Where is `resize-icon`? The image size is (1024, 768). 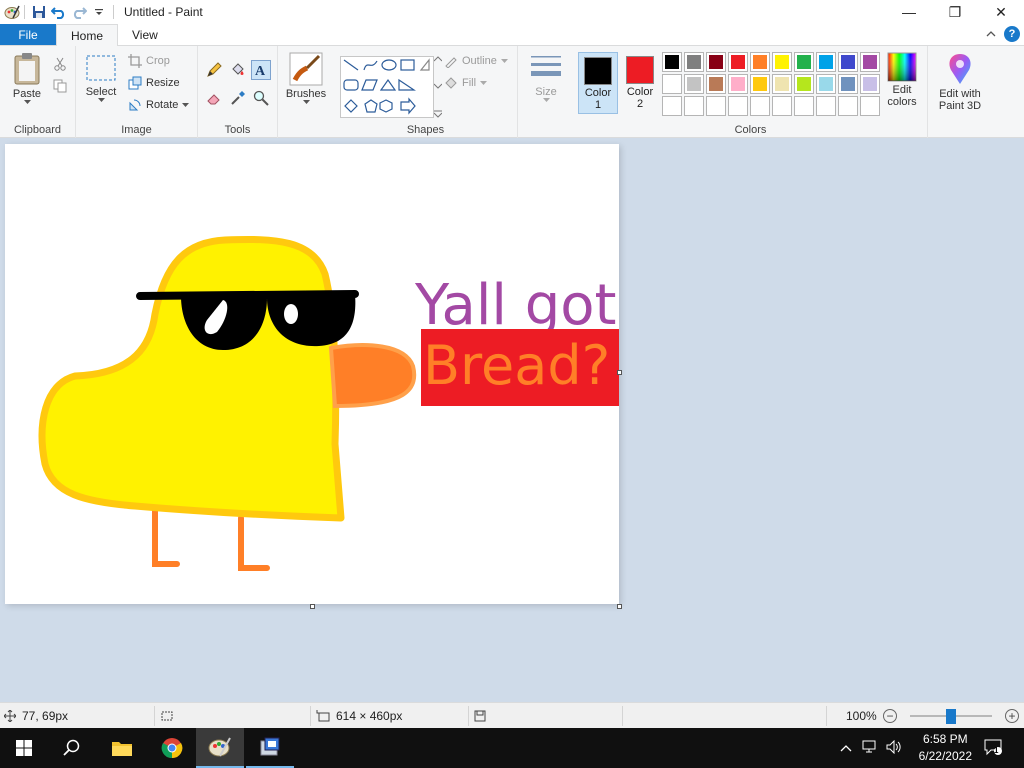
resize-icon is located at coordinates (135, 83).